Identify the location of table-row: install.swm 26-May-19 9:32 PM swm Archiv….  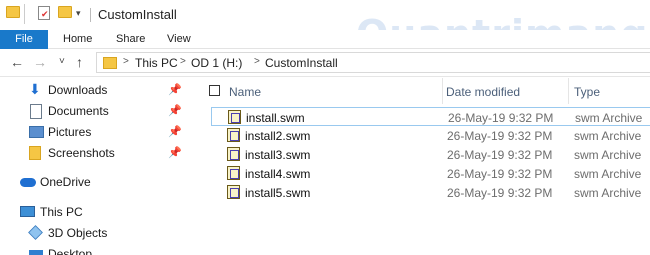
(430, 116).